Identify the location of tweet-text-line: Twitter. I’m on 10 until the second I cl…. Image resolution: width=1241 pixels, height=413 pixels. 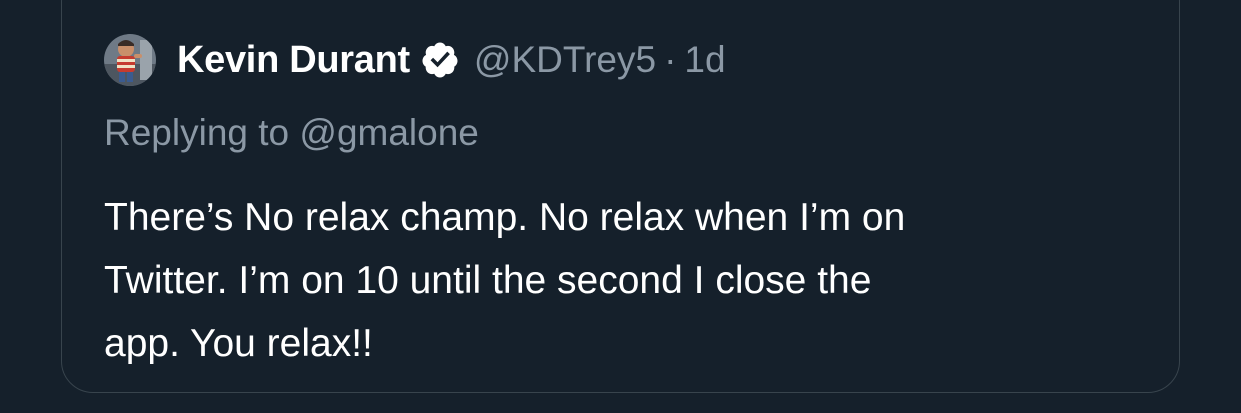
(488, 280).